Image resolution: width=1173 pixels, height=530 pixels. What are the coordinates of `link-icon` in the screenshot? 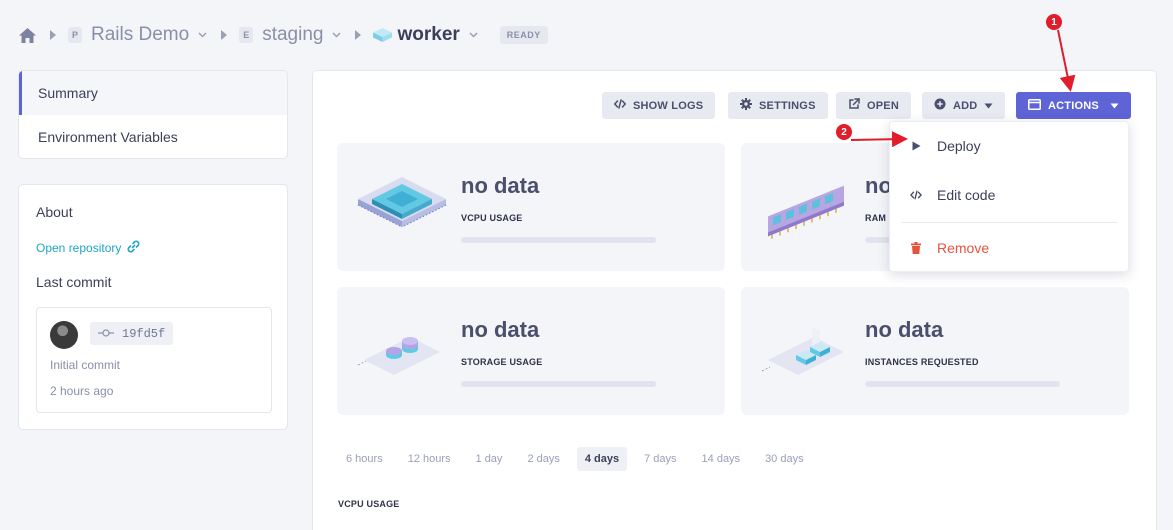 It's located at (133, 248).